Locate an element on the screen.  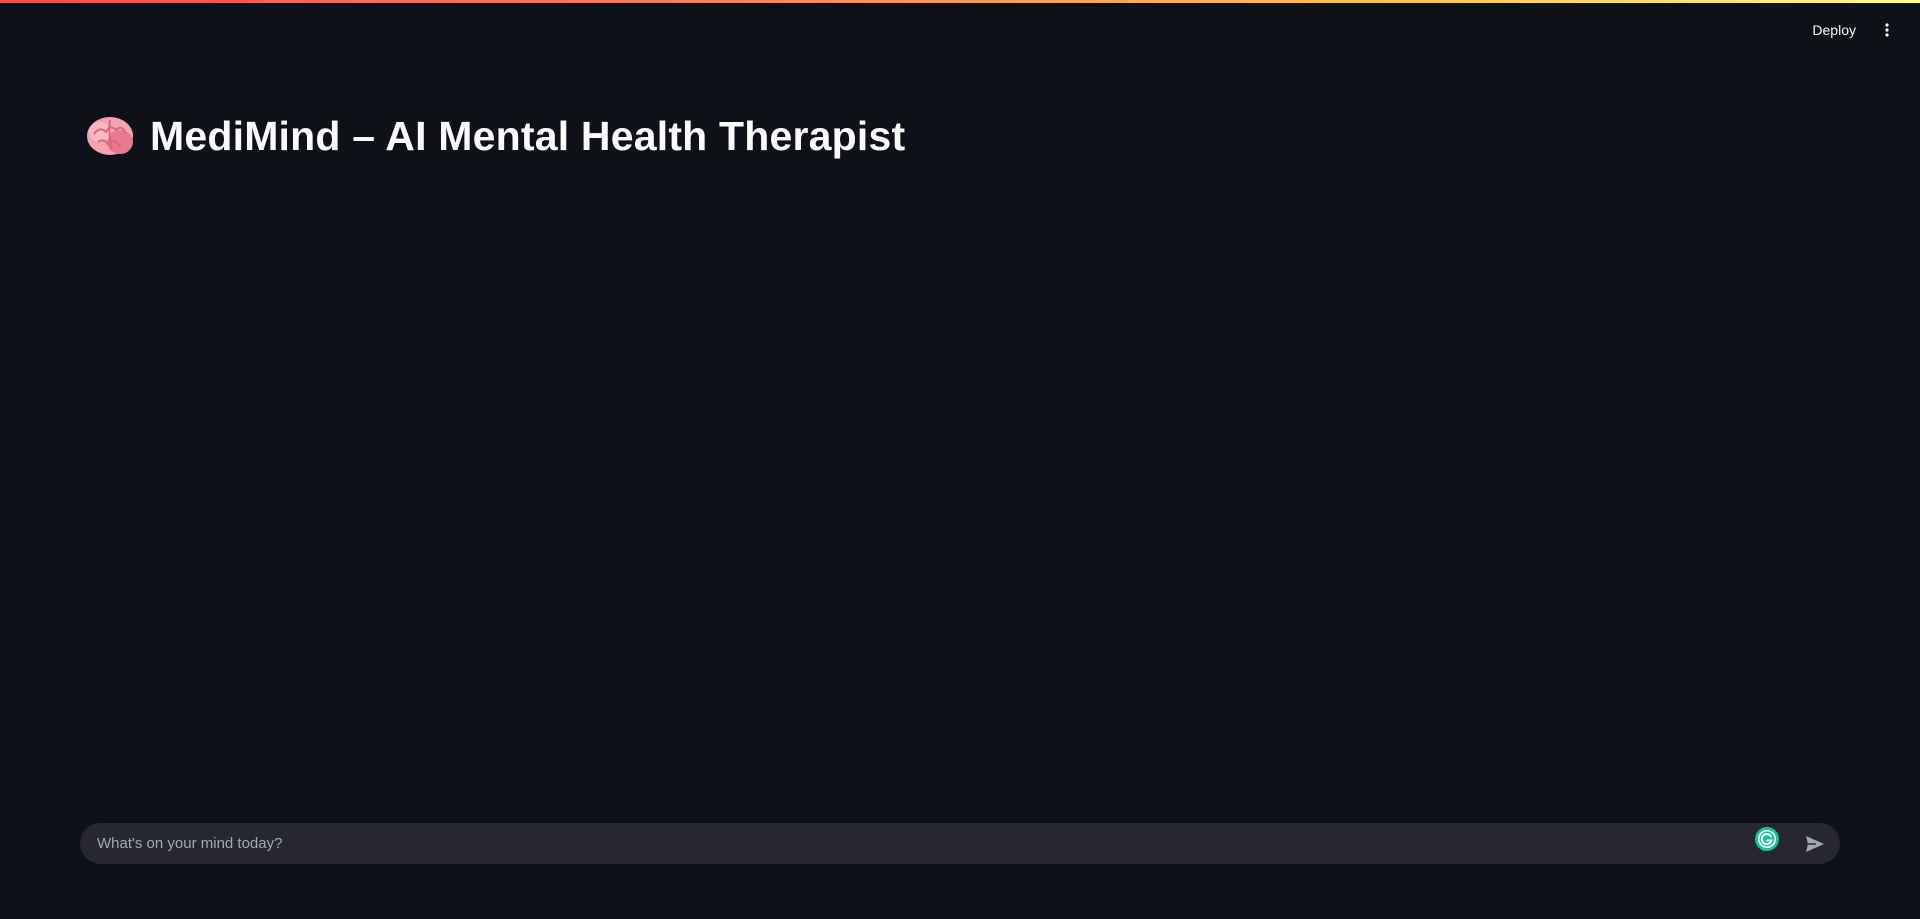
page-title: MediMind – AI Mental Health Therapist is located at coordinates (528, 135).